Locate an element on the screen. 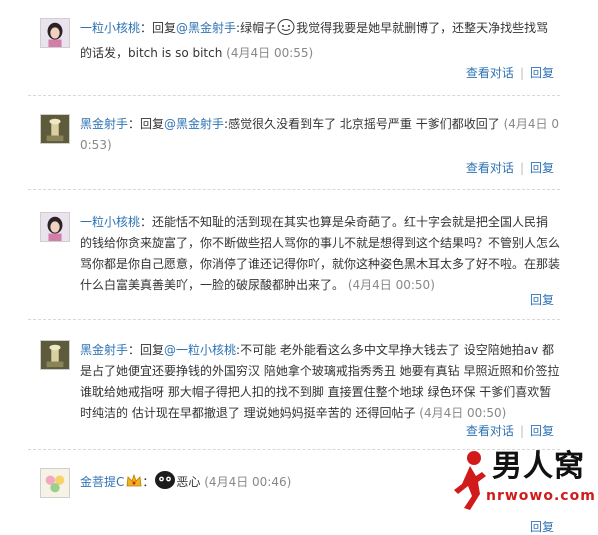 The image size is (598, 535). crown-icon is located at coordinates (134, 484).